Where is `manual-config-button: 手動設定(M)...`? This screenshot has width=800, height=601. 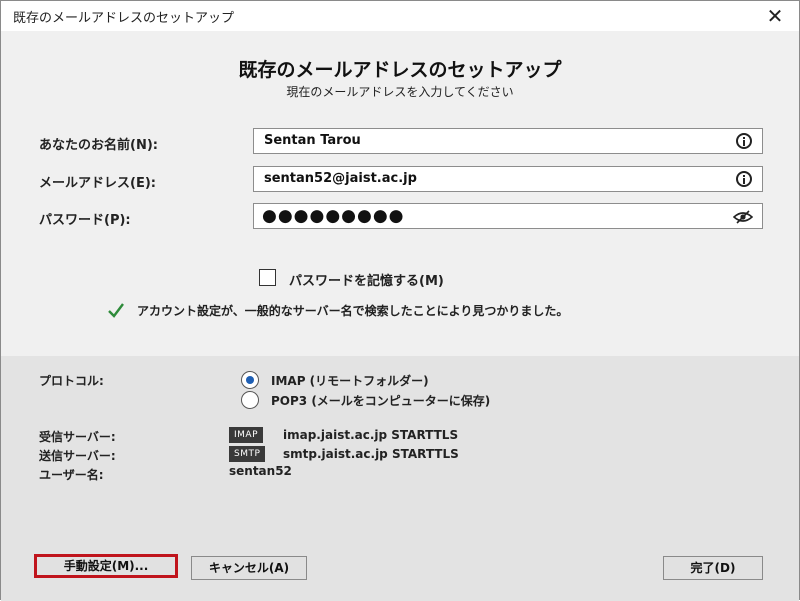 manual-config-button: 手動設定(M)... is located at coordinates (106, 566).